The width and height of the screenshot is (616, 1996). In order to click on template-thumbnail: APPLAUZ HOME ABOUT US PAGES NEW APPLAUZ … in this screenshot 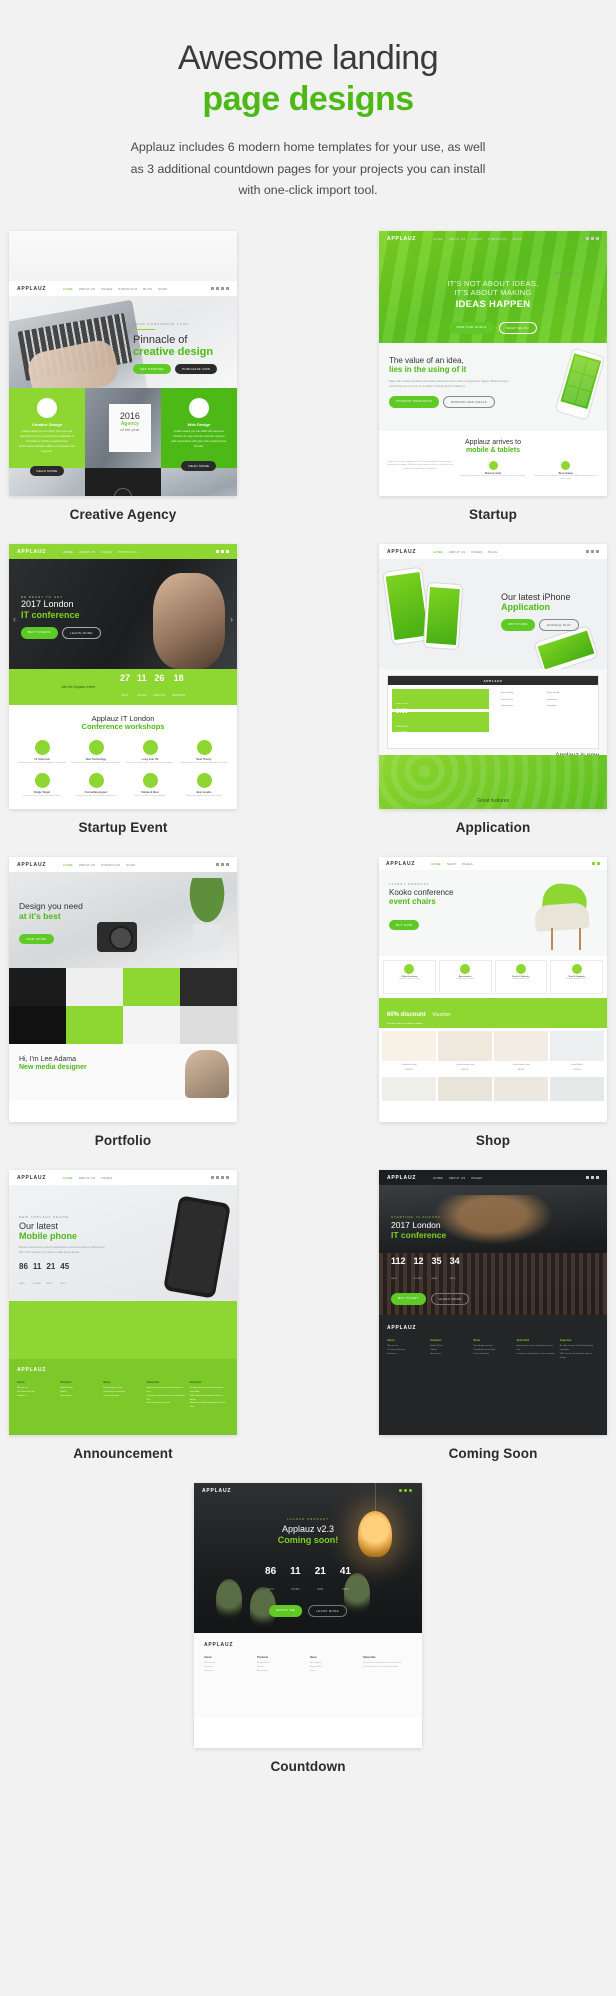, I will do `click(123, 1303)`.